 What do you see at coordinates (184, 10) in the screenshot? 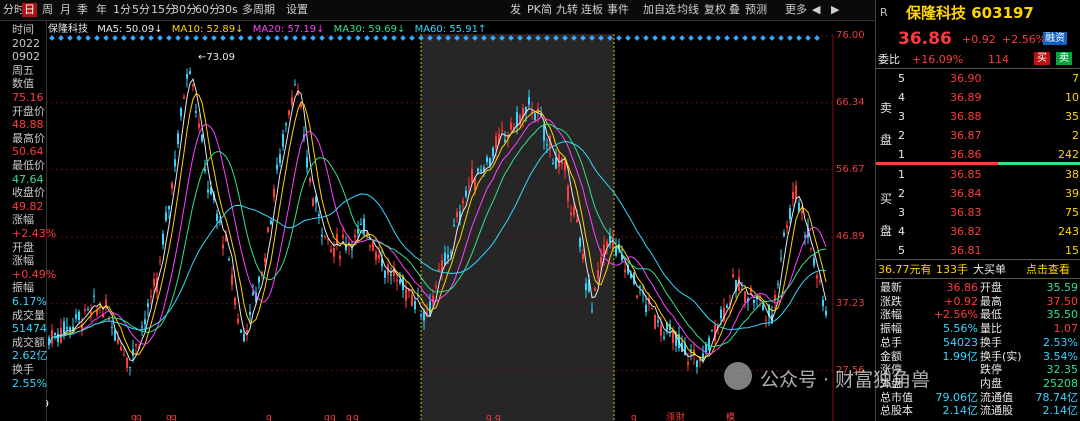
I see `period-tab: 30分` at bounding box center [184, 10].